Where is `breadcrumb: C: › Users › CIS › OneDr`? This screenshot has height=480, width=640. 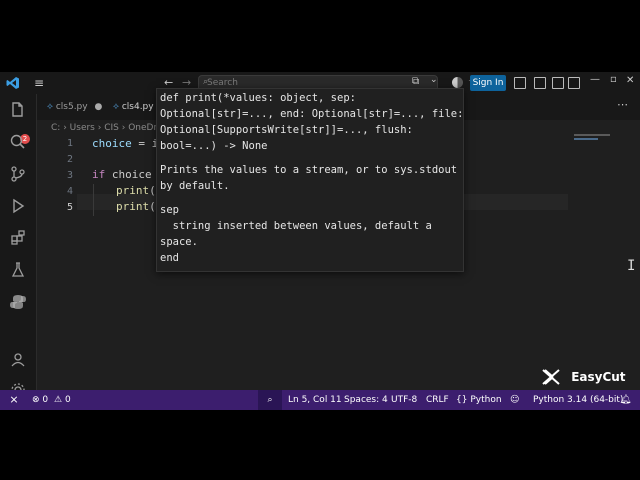
breadcrumb: C: › Users › CIS › OneDr is located at coordinates (97, 128).